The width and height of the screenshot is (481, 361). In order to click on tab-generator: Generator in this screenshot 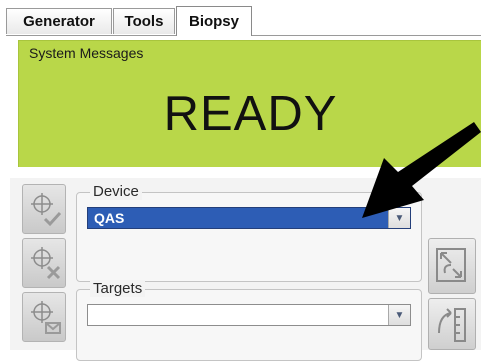, I will do `click(59, 21)`.